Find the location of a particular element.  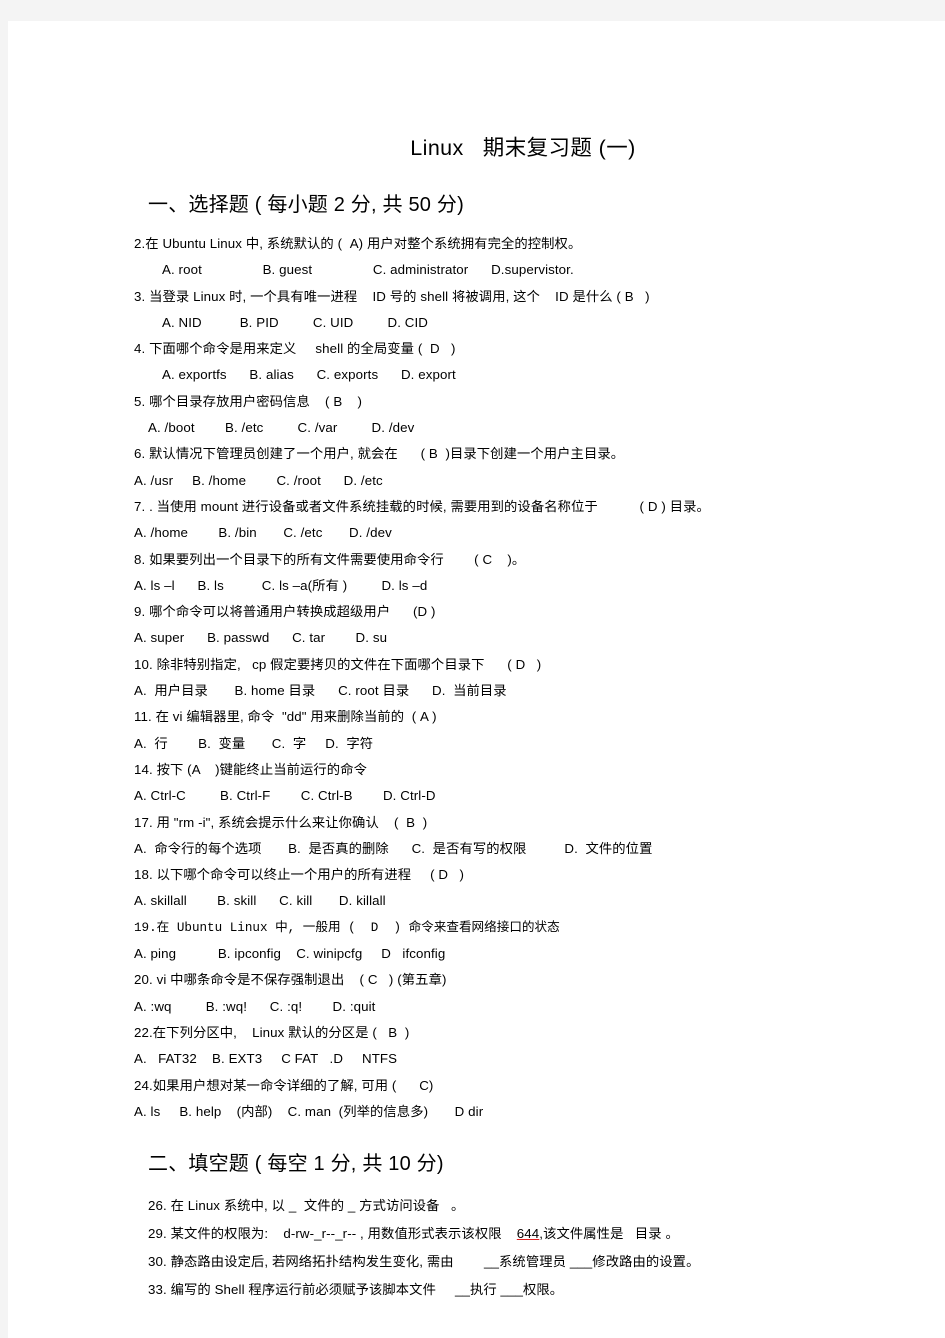

fill-text-post: ,该文件属性是 目录 。 is located at coordinates (609, 1234).